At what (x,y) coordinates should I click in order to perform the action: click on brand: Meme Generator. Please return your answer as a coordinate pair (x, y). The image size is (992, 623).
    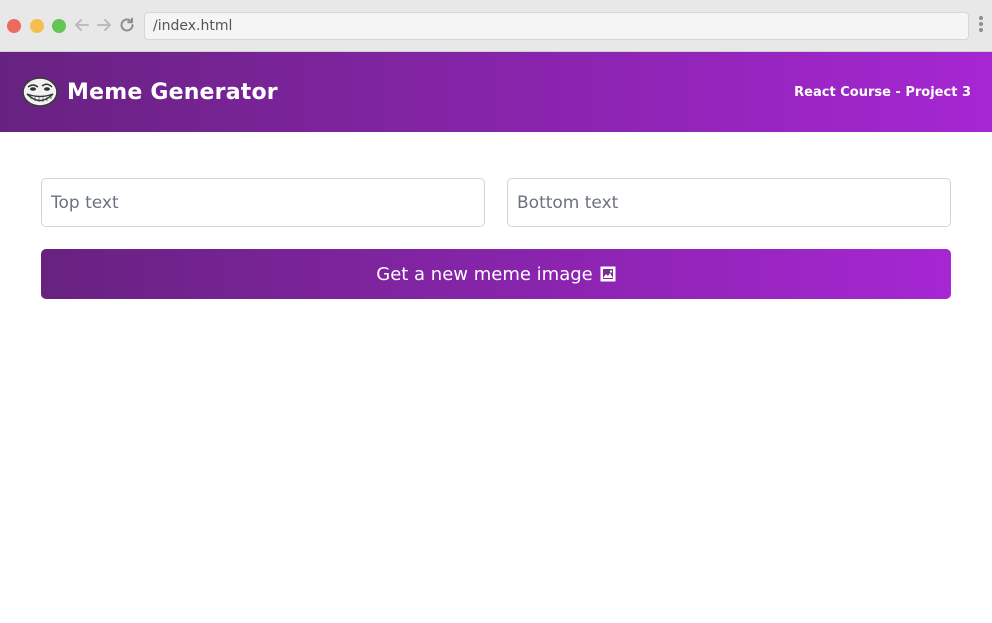
    Looking at the image, I should click on (149, 92).